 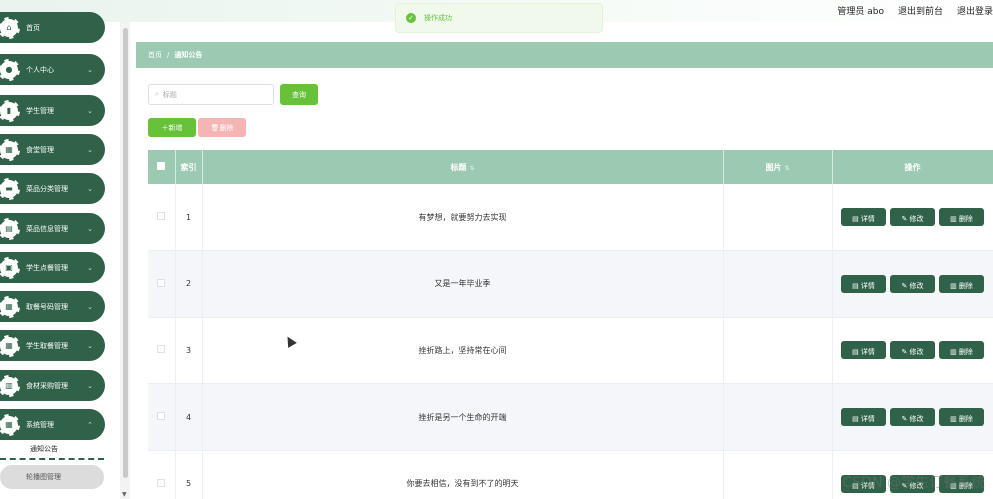 What do you see at coordinates (463, 474) in the screenshot?
I see `row-title: 你要去相信，没有到不了的明天` at bounding box center [463, 474].